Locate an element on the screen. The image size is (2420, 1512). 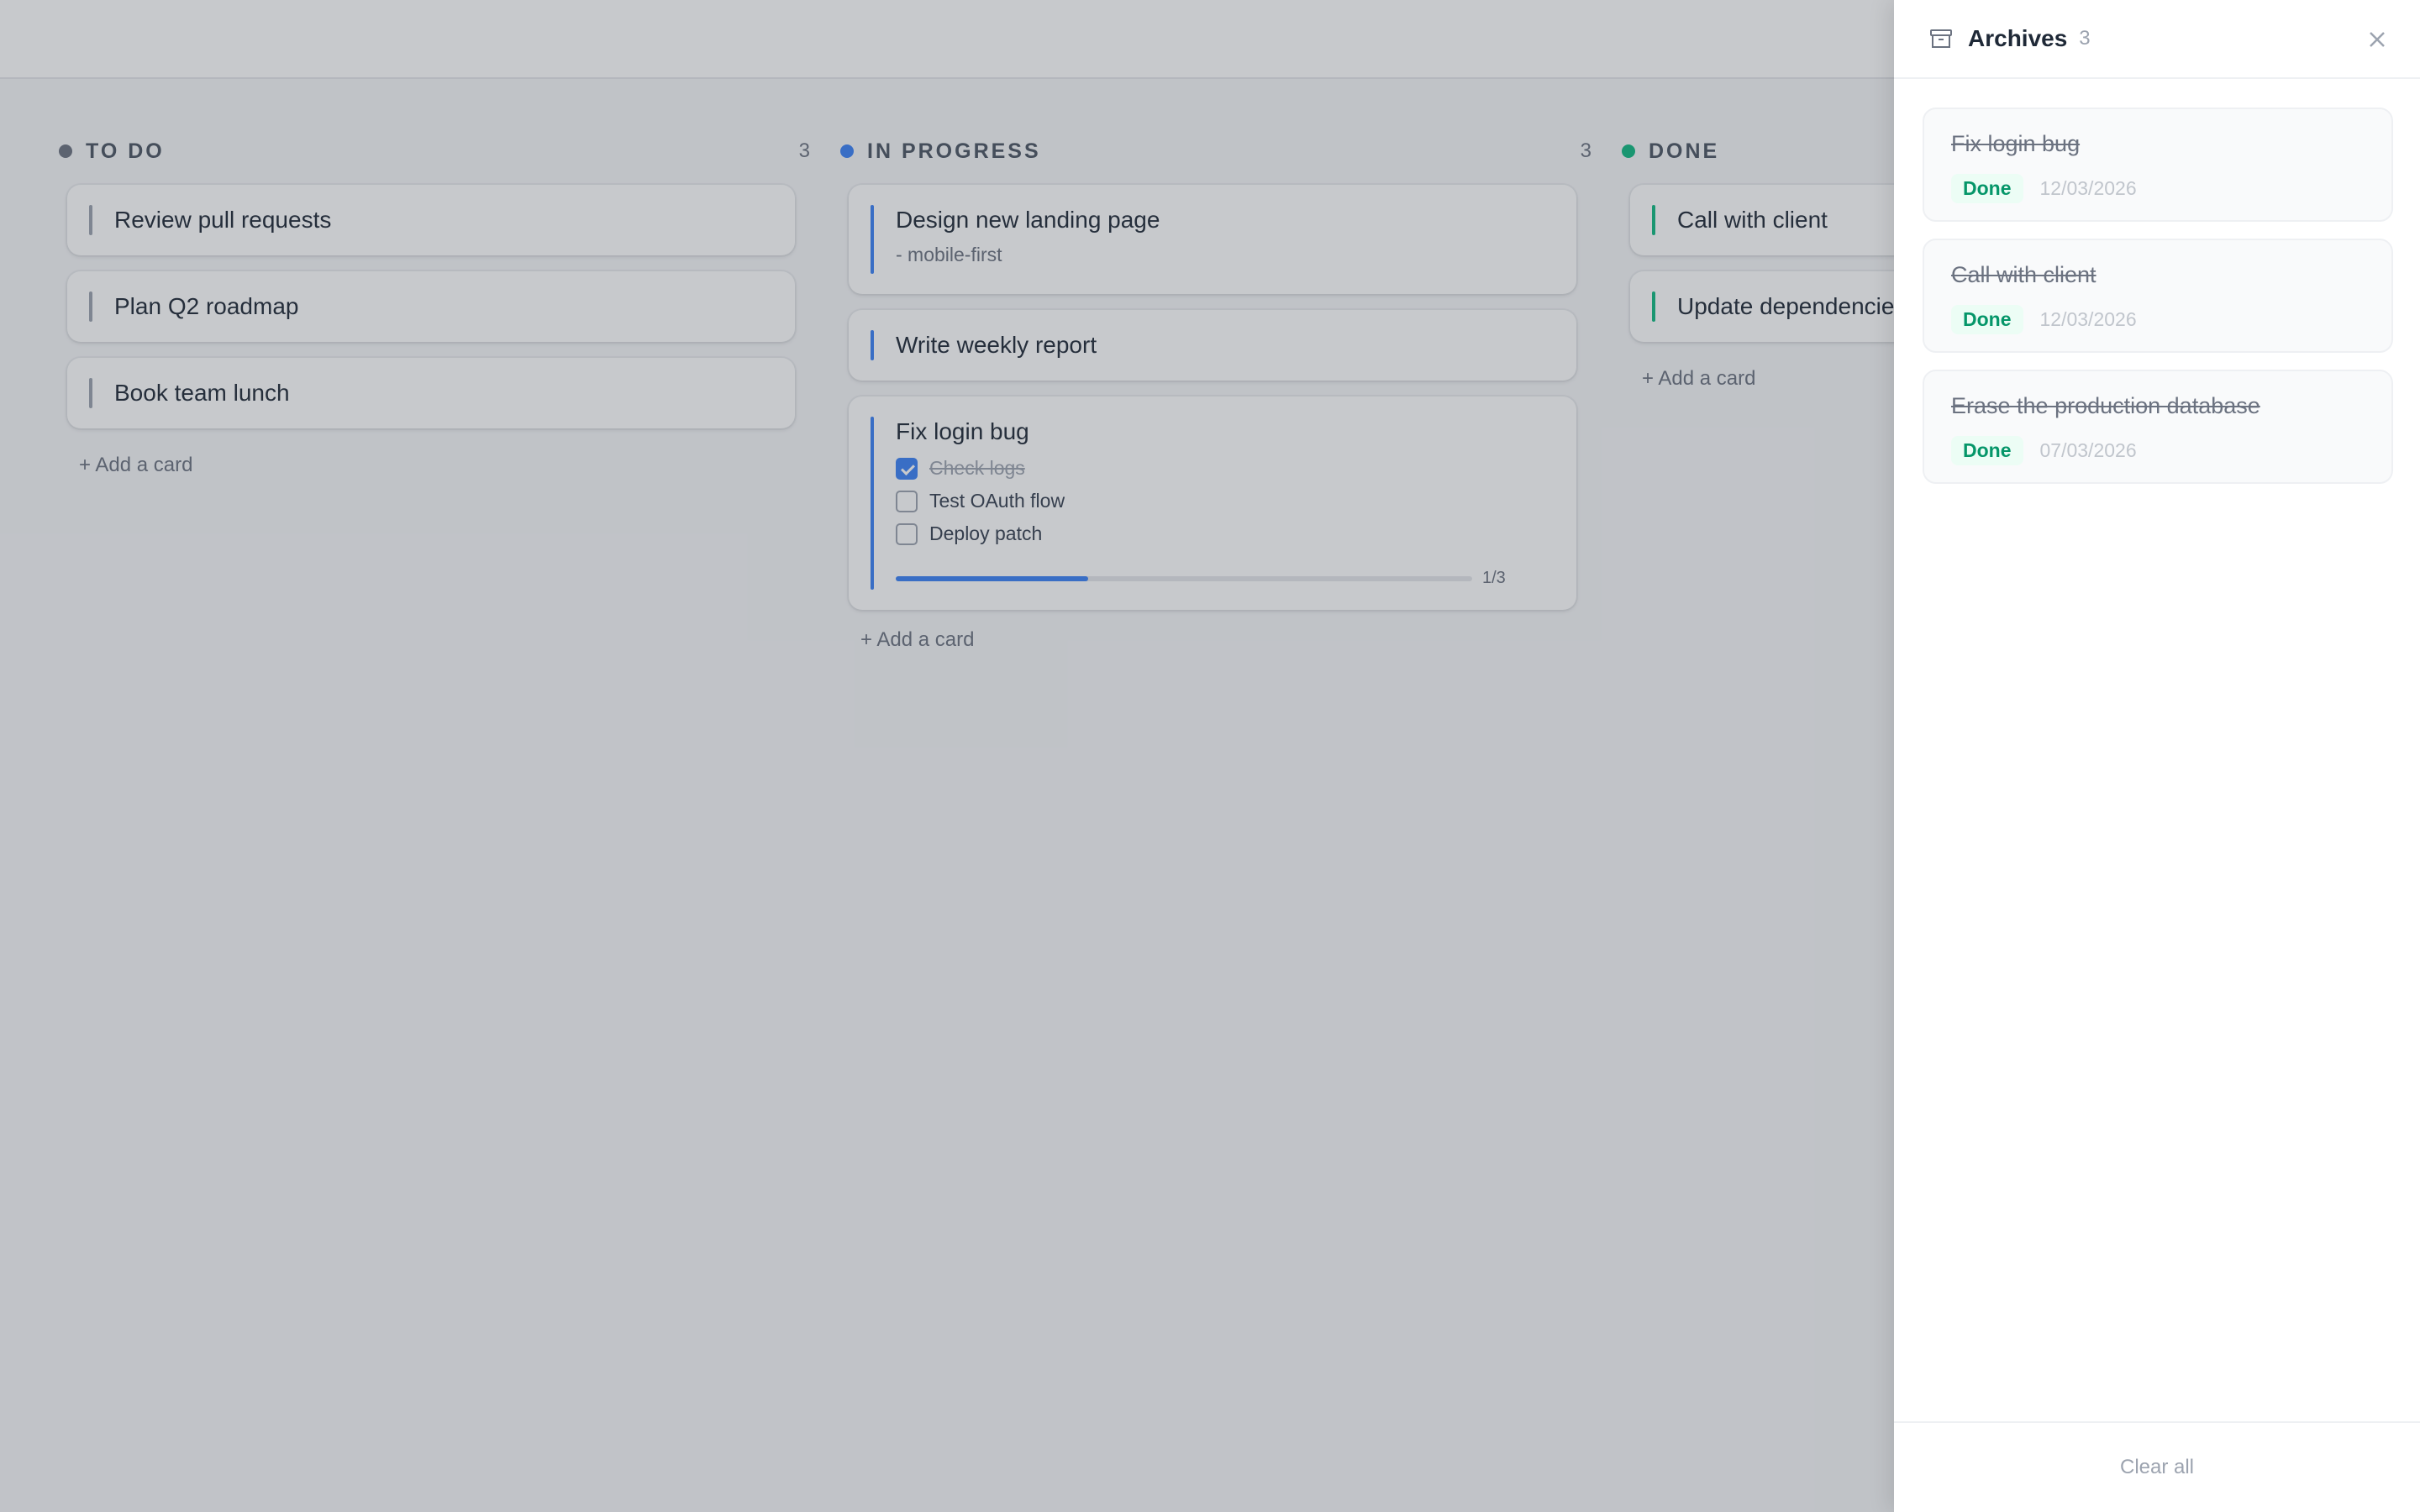
panel-header: Archives 3 is located at coordinates (2157, 39).